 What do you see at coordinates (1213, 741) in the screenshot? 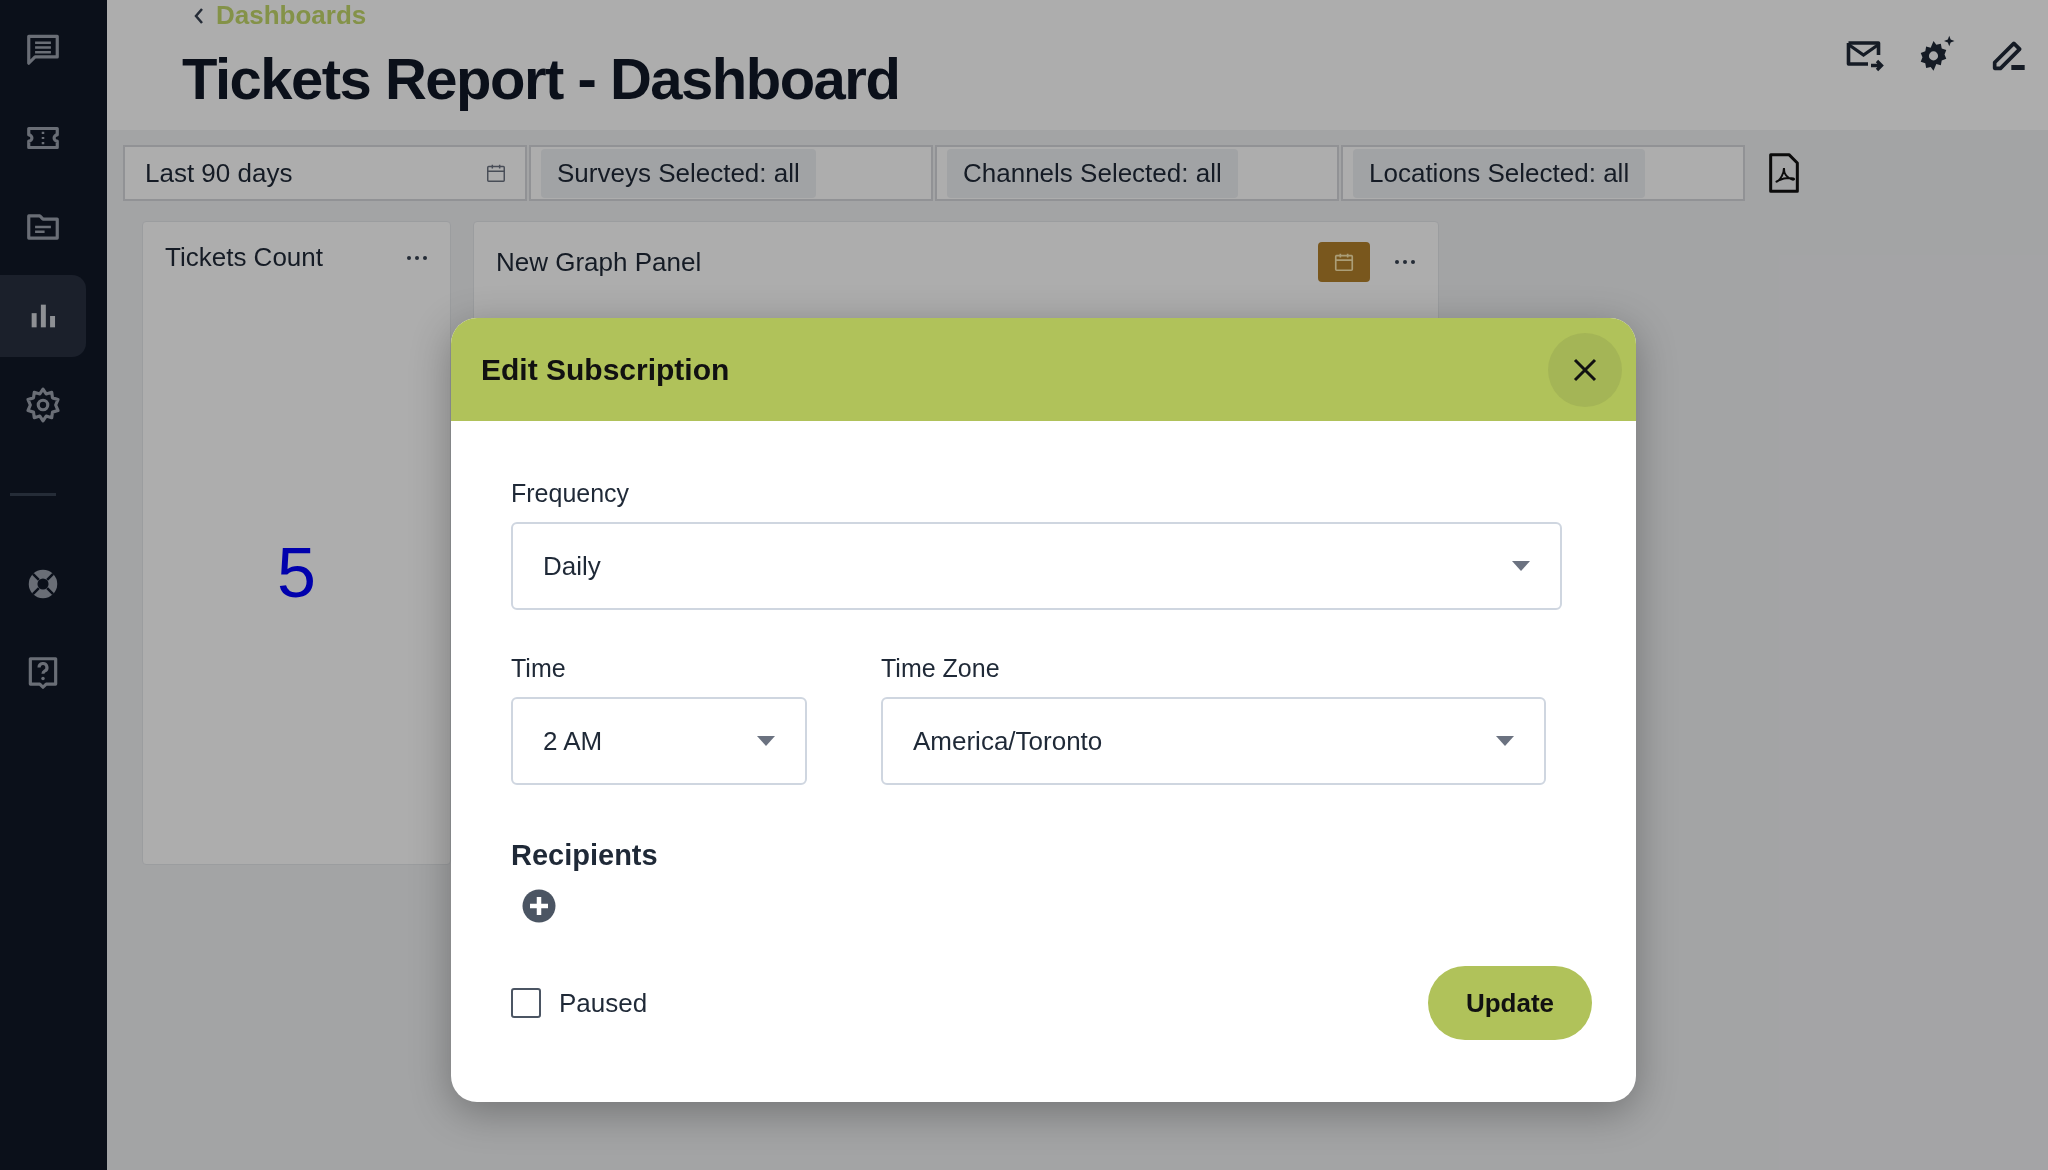
I see `time-zone-dropdown: America/Toronto` at bounding box center [1213, 741].